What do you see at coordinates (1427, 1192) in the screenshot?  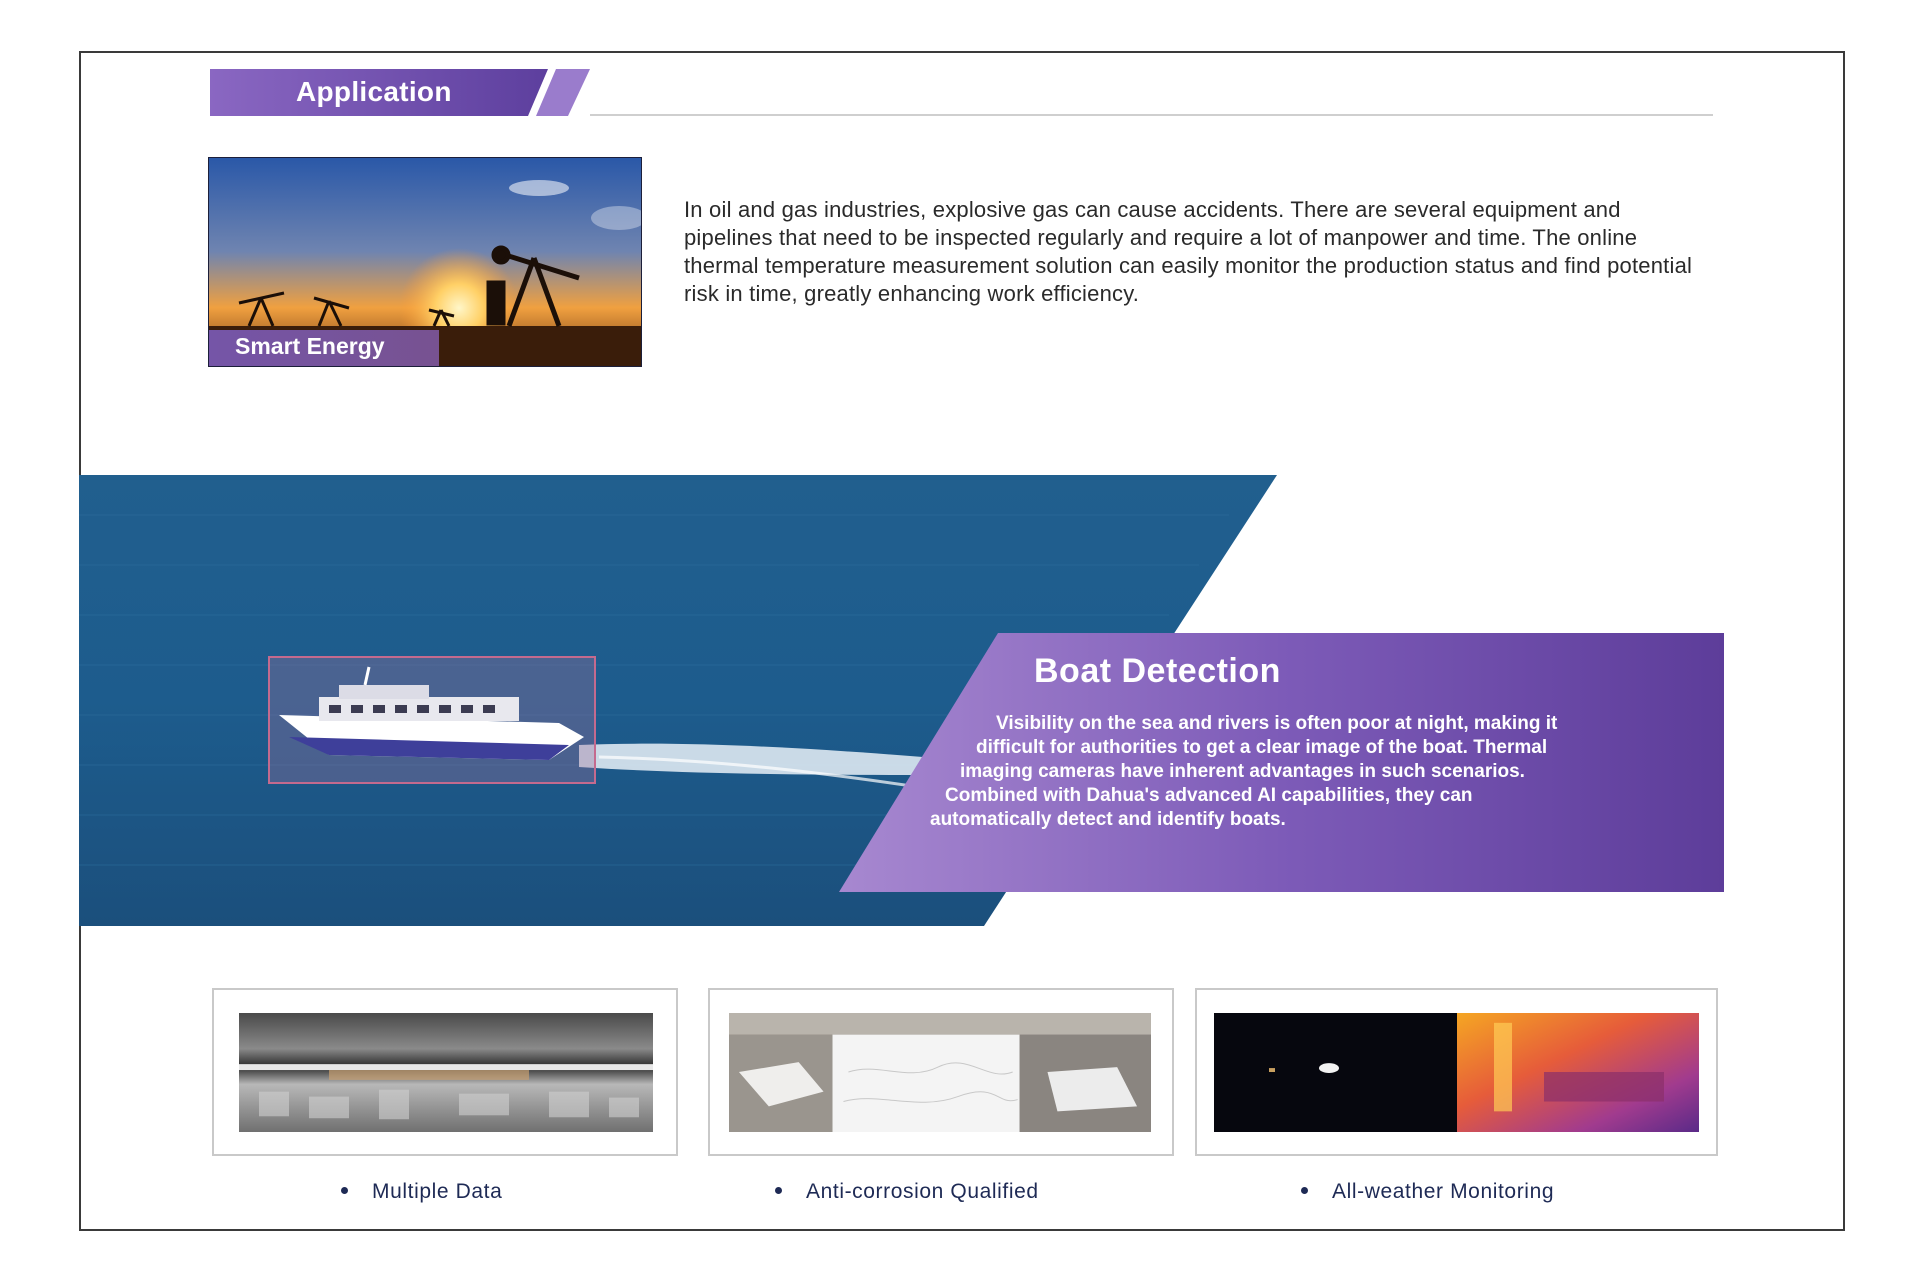 I see `feature-caption-all-weather: All-weather Monitoring` at bounding box center [1427, 1192].